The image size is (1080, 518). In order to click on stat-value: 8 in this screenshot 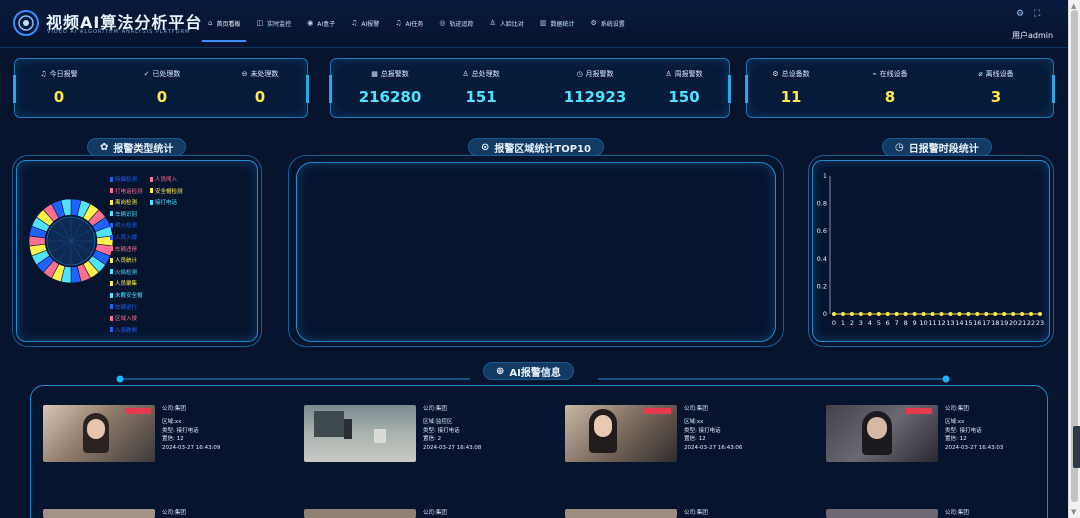, I will do `click(890, 97)`.